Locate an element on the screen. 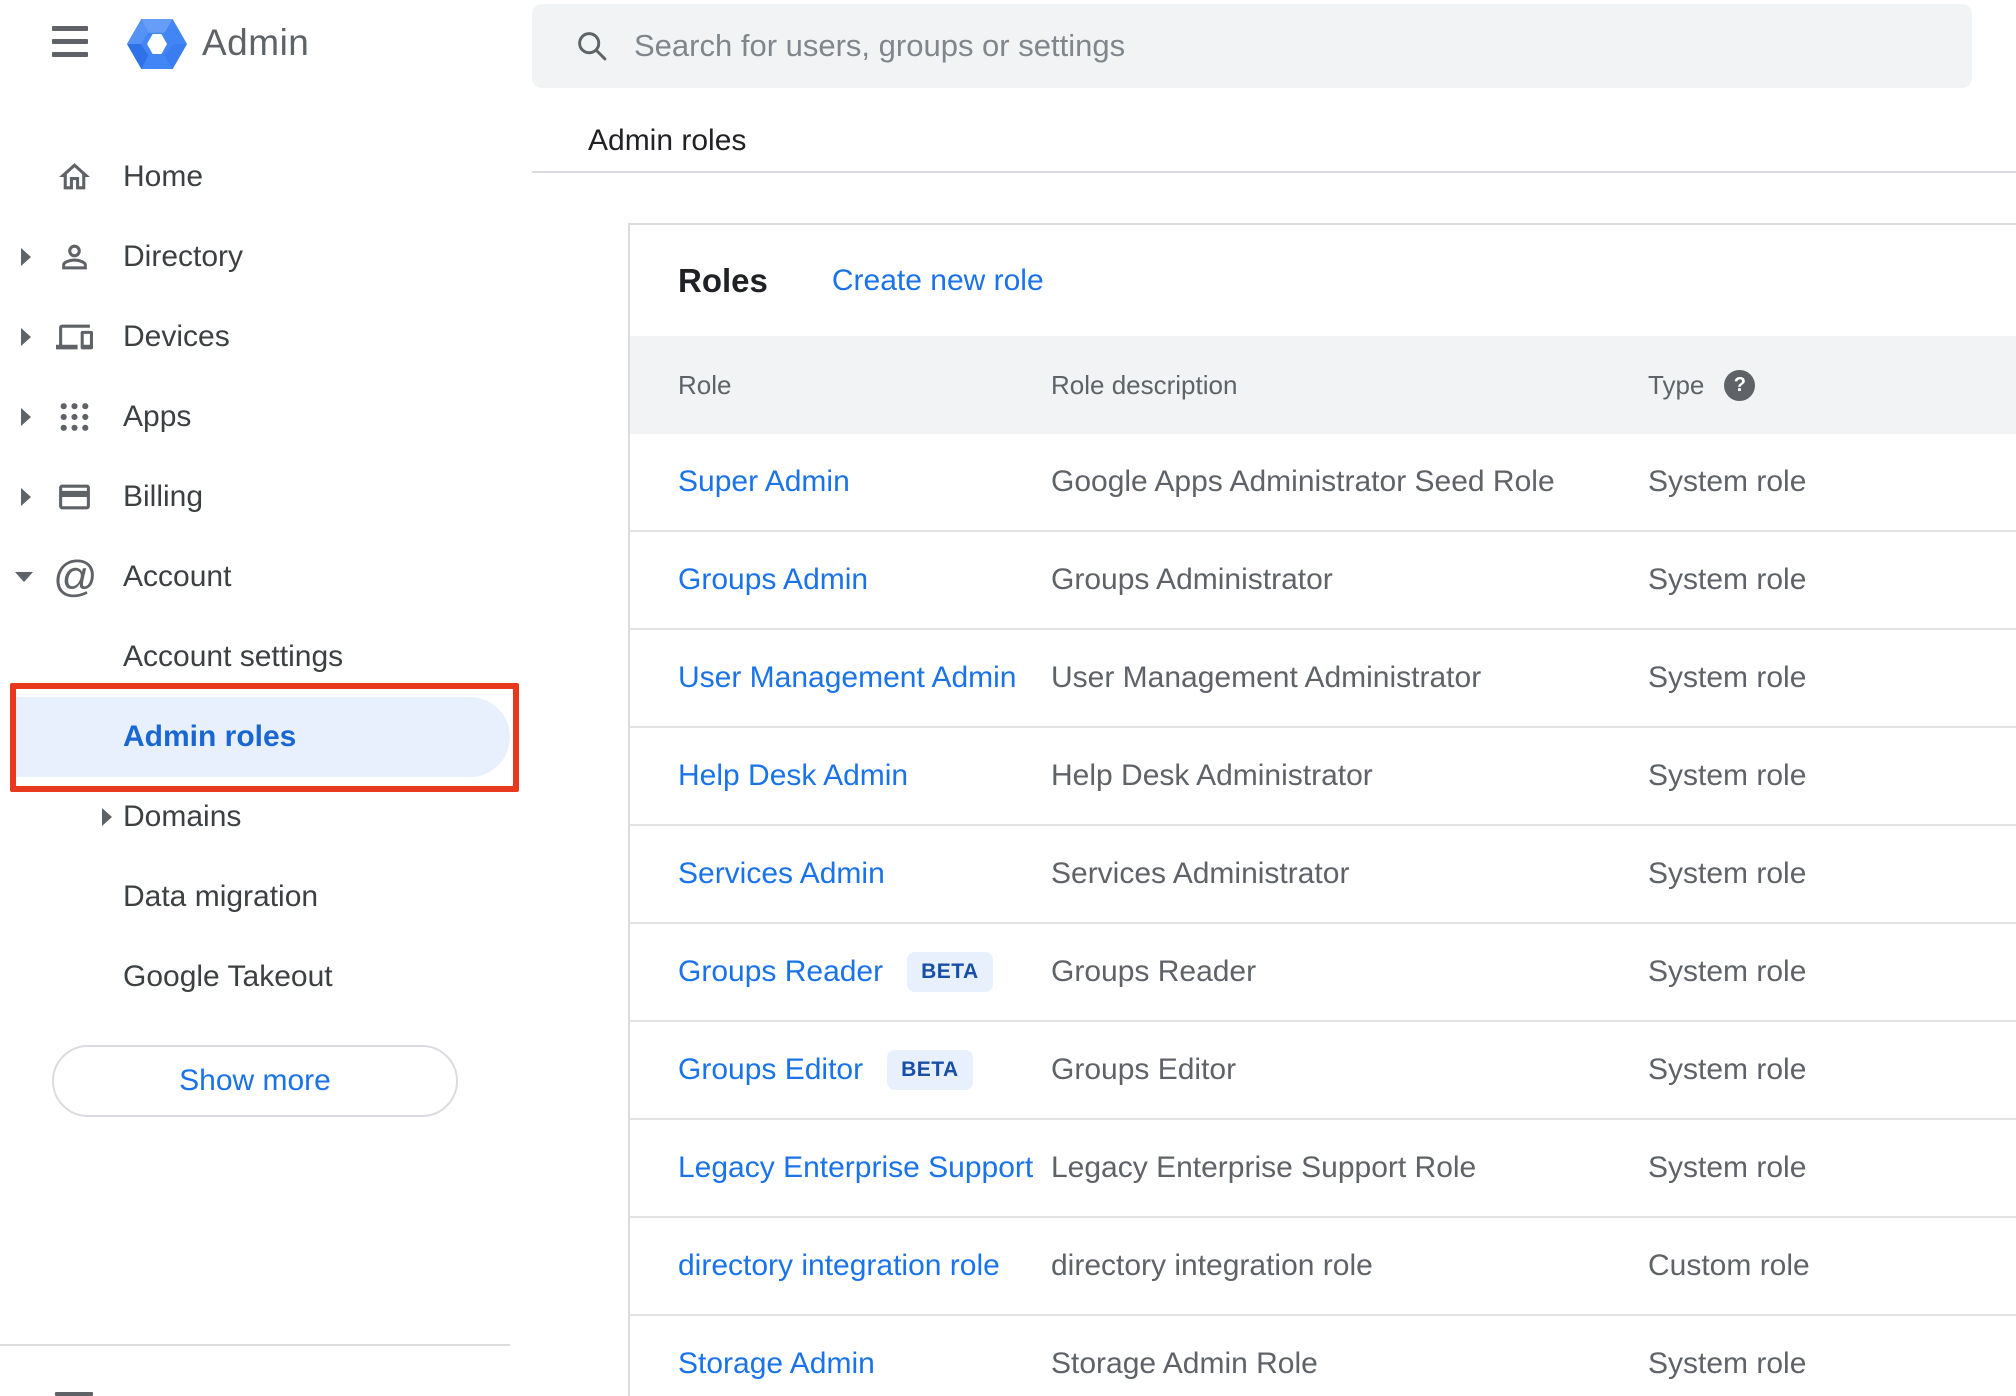  search-input is located at coordinates (1288, 46).